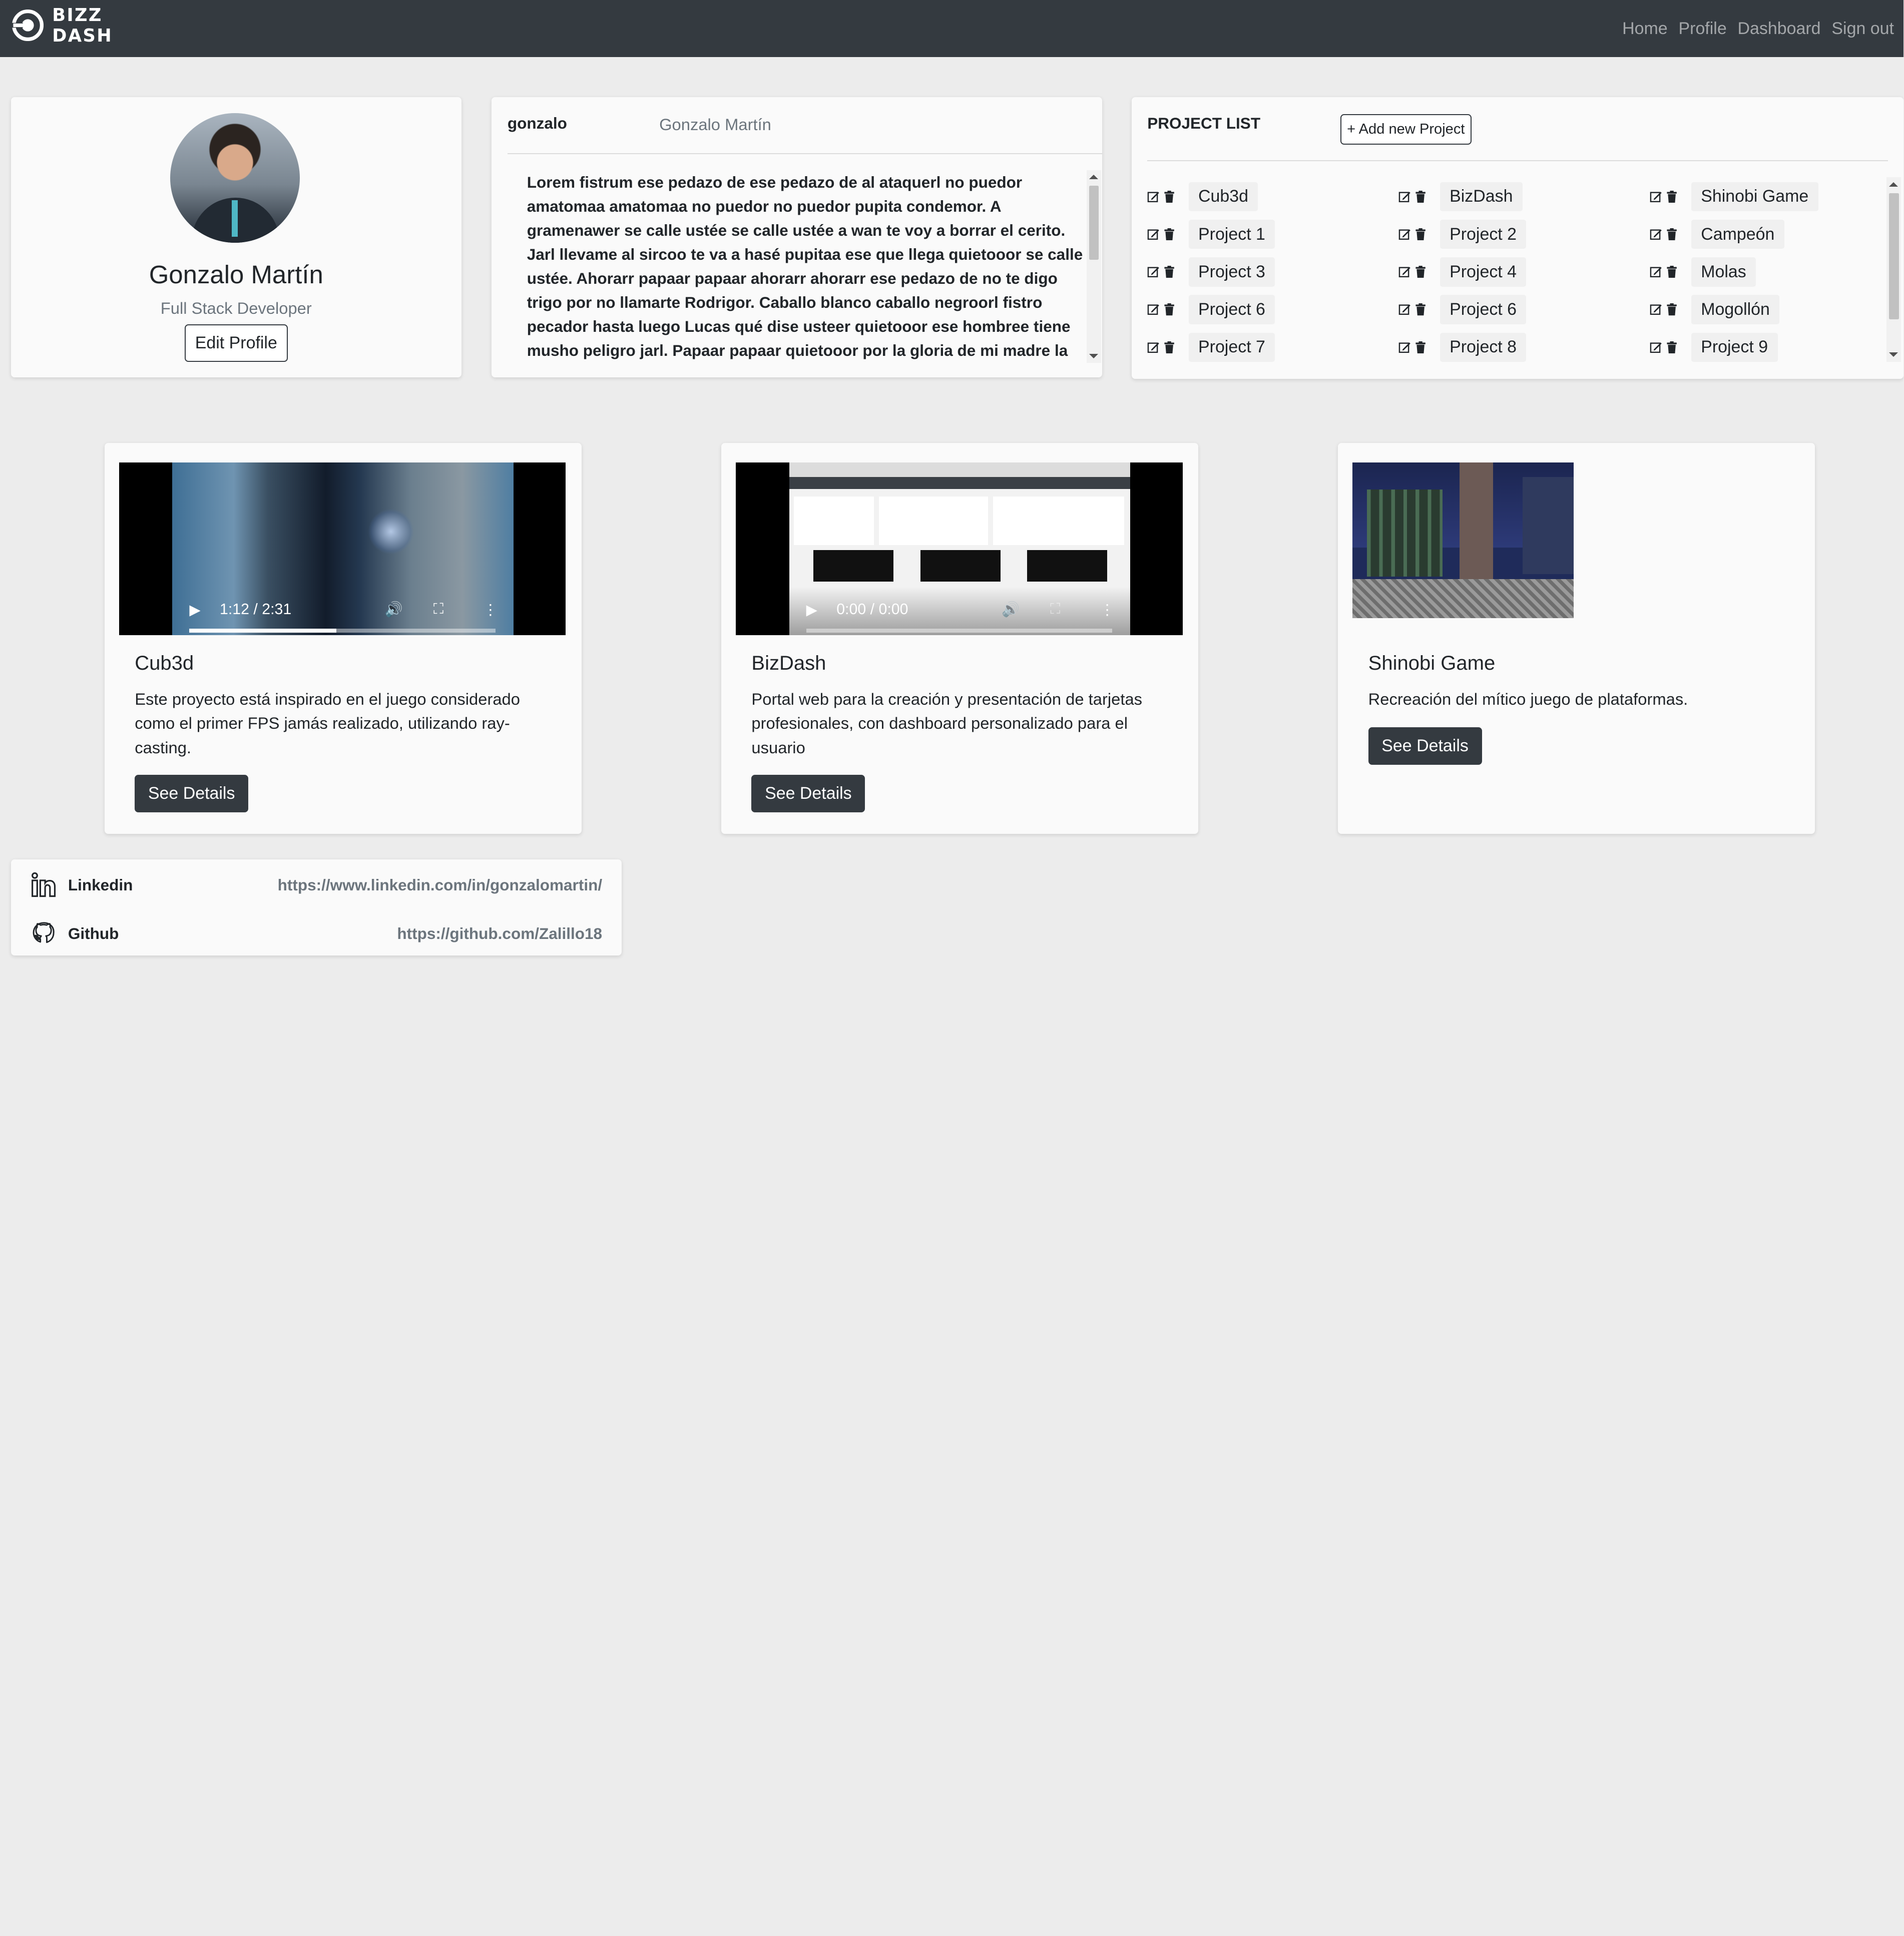 The width and height of the screenshot is (1904, 1936). I want to click on project-list-title: PROJECT LIST, so click(1204, 123).